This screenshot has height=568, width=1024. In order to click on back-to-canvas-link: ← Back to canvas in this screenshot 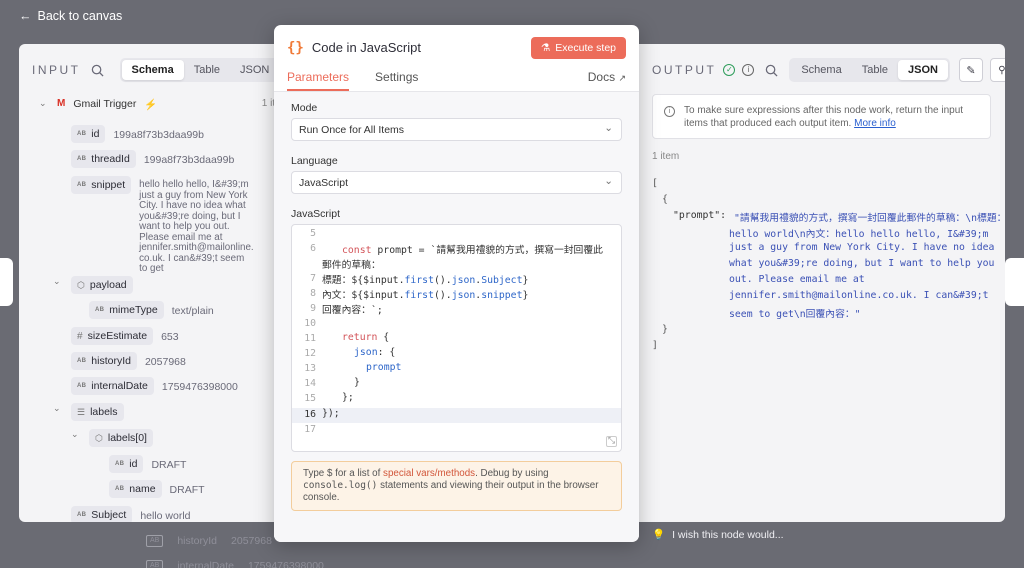, I will do `click(70, 16)`.